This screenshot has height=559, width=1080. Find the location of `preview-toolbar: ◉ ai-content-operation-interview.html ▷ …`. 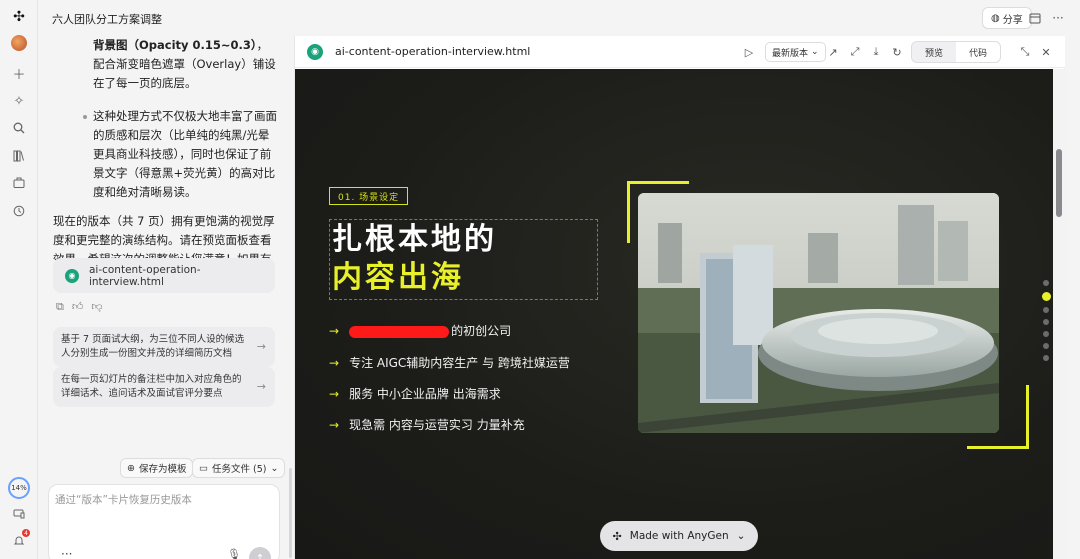

preview-toolbar: ◉ ai-content-operation-interview.html ▷ … is located at coordinates (680, 52).